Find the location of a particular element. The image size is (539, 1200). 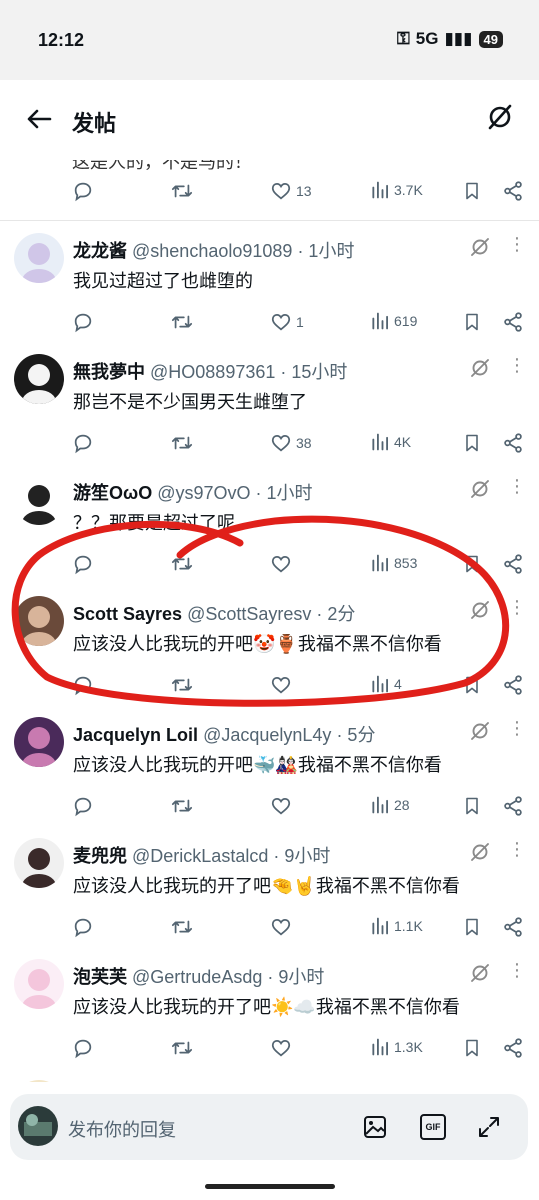

reply-input-box: 发布你的回复 GIF is located at coordinates (269, 1127).